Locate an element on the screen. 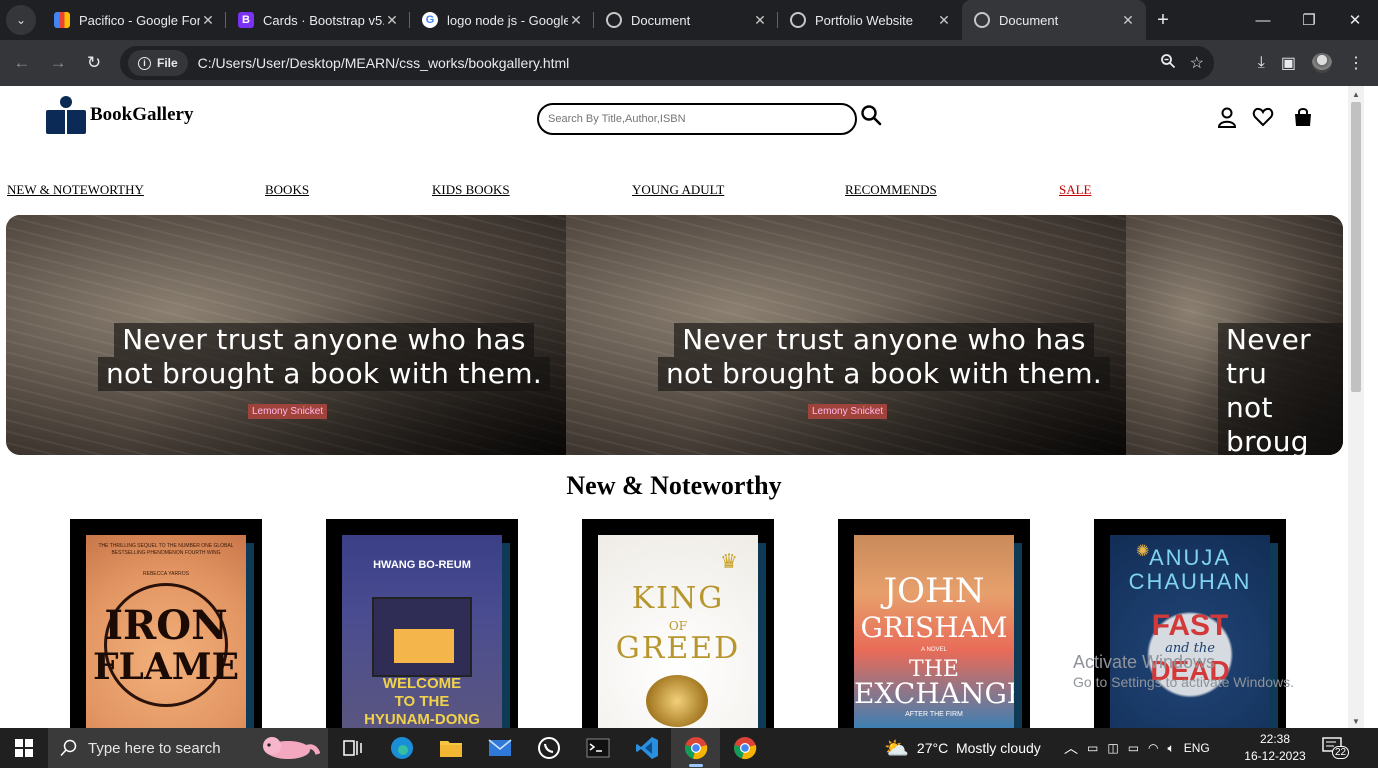 The width and height of the screenshot is (1378, 784). banner-quote: Never tru not broug is located at coordinates (1280, 389).